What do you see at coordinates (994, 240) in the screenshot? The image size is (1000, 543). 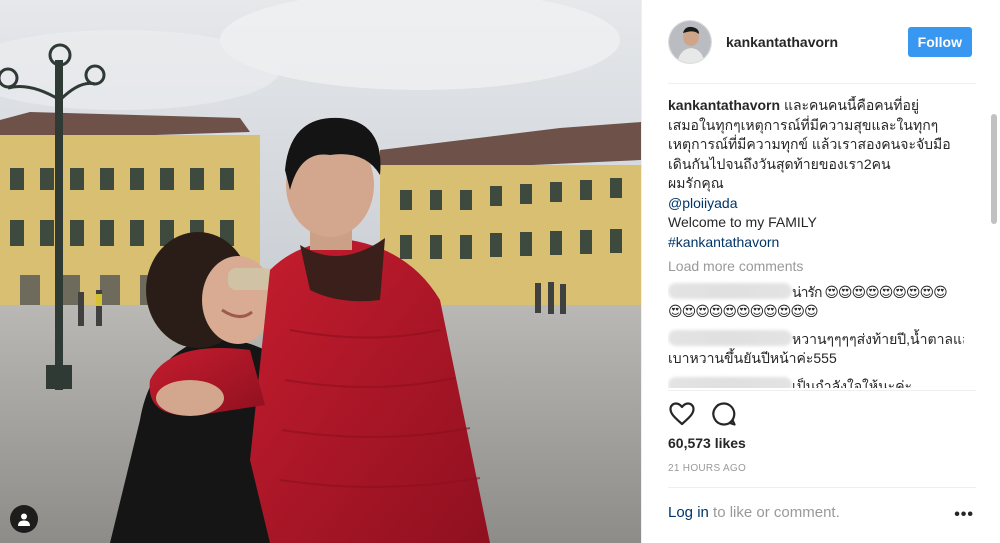 I see `comments-scrollbar` at bounding box center [994, 240].